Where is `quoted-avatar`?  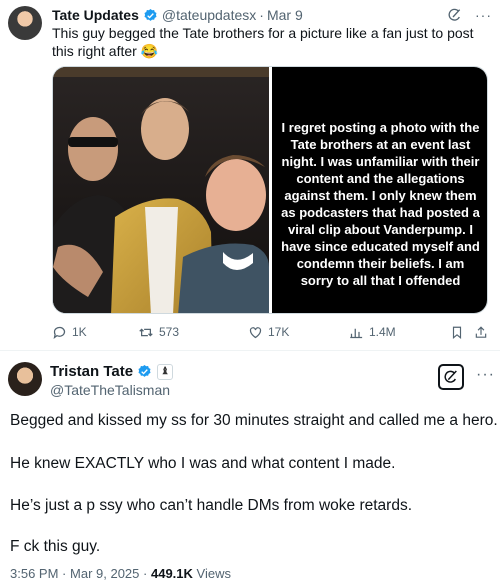 quoted-avatar is located at coordinates (25, 23).